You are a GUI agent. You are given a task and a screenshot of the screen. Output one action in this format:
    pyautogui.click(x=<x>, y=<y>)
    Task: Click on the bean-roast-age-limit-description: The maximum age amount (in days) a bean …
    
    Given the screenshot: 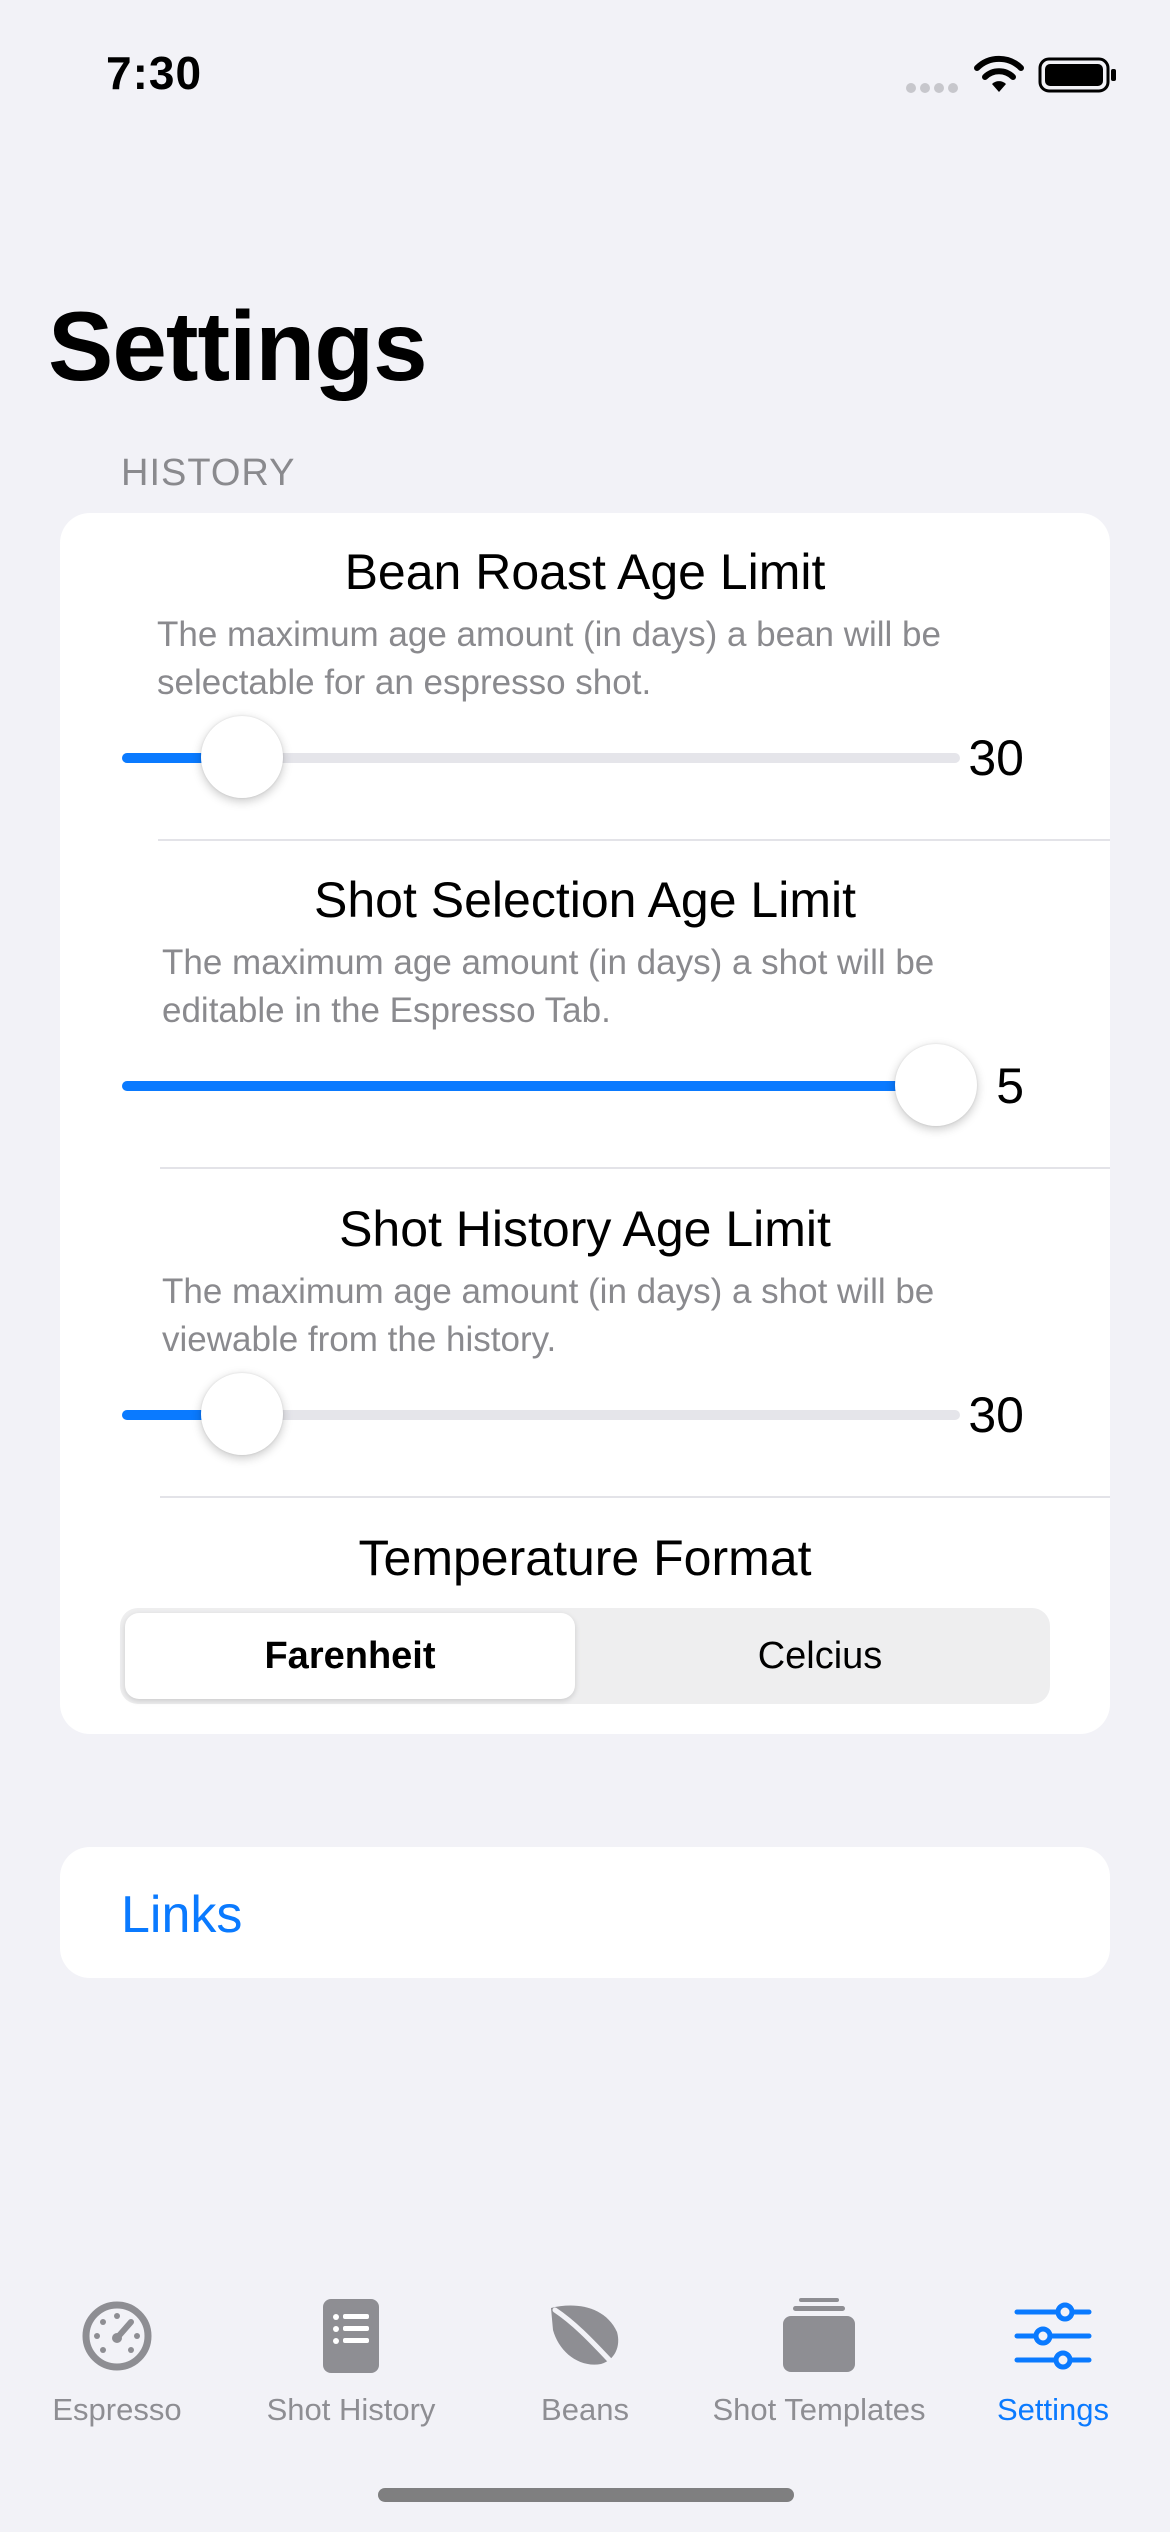 What is the action you would take?
    pyautogui.click(x=549, y=658)
    